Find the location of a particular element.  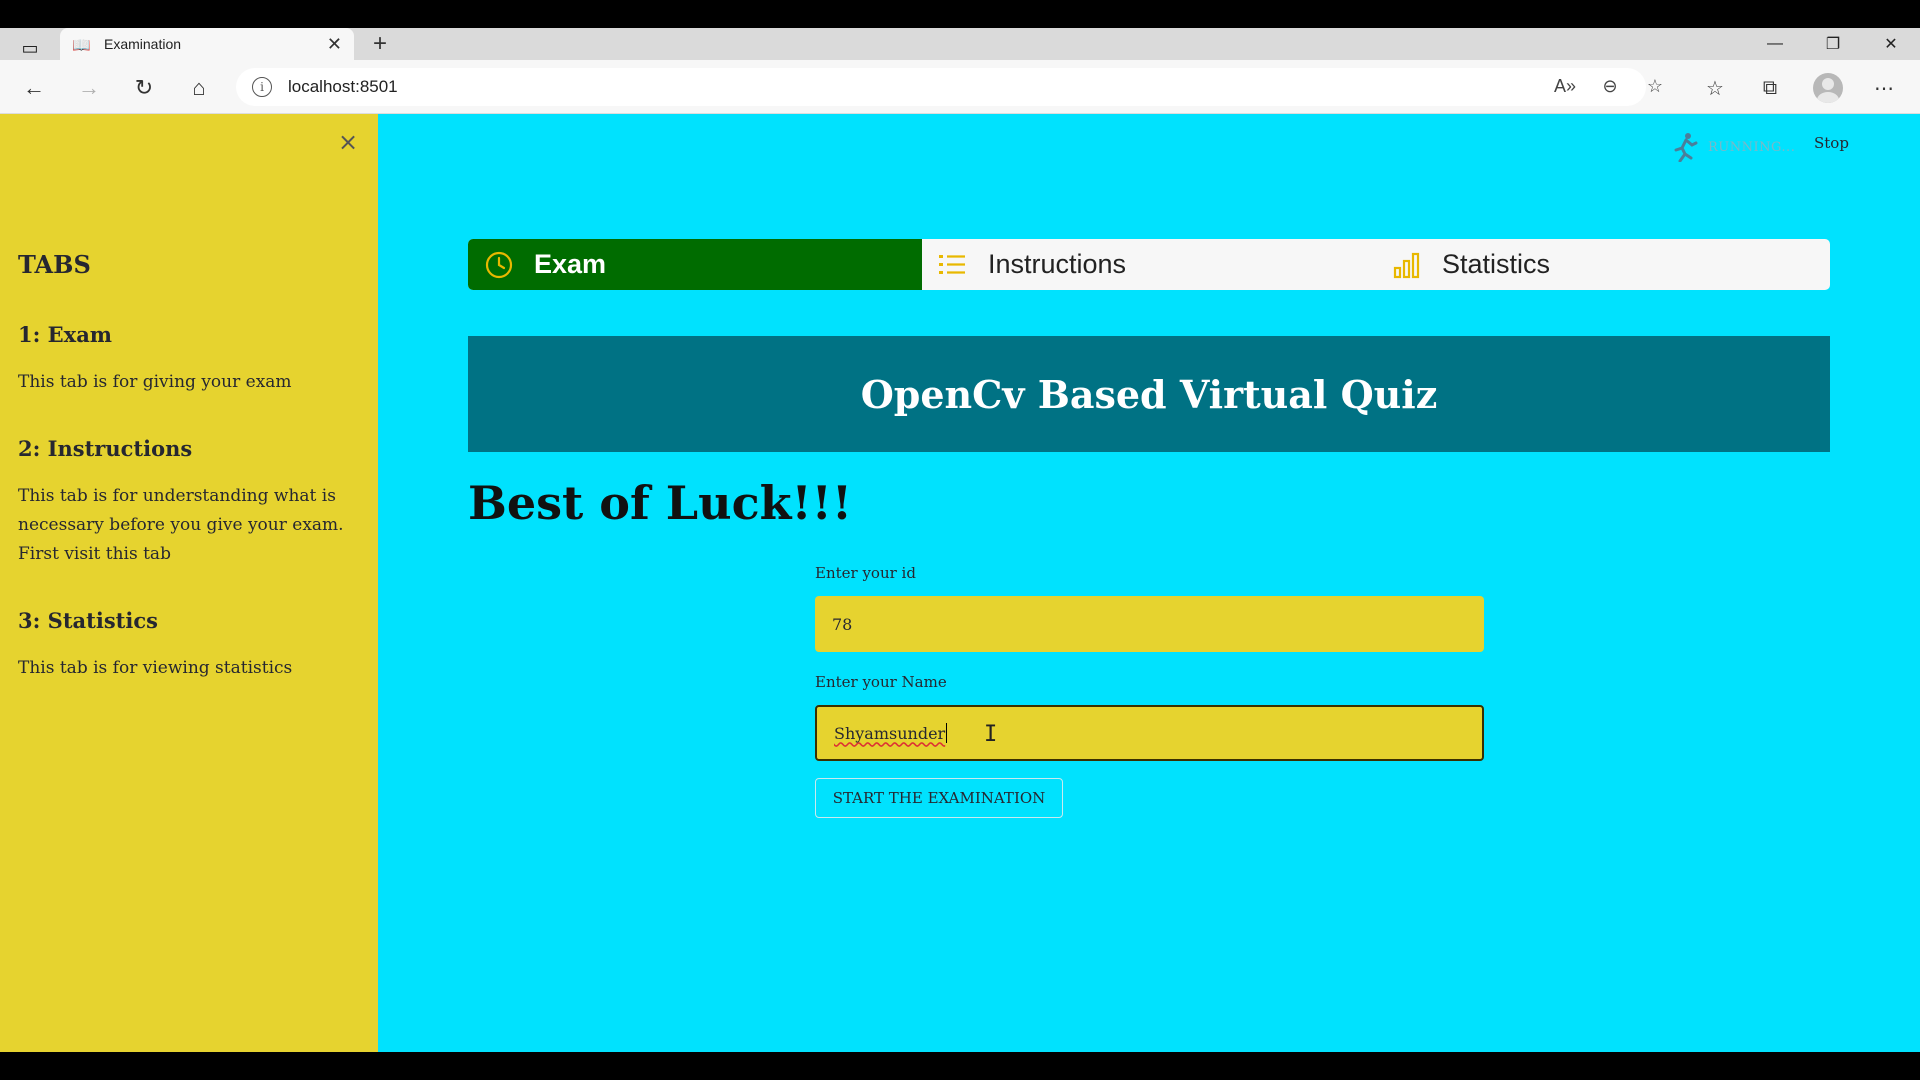

option-menu: Exam Instructions Statistics is located at coordinates (1149, 264).